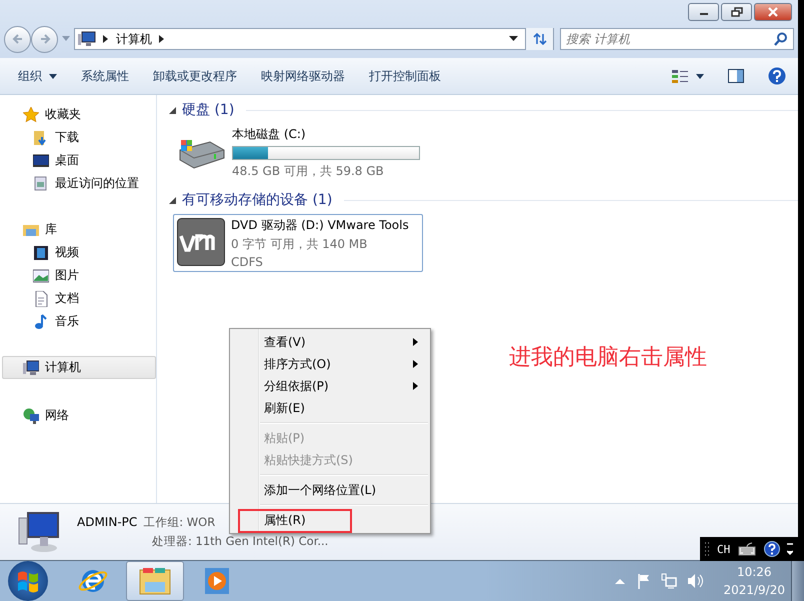  Describe the element at coordinates (269, 134) in the screenshot. I see `drive-name: 本地磁盘 (C:)` at that location.